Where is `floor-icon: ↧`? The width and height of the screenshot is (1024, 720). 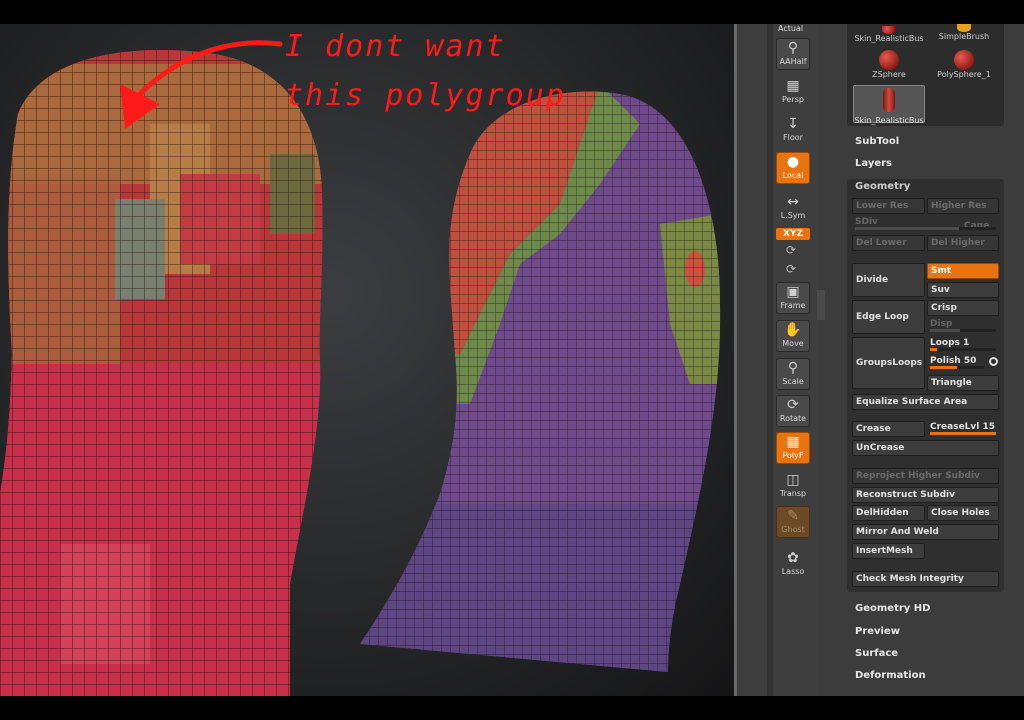 floor-icon: ↧ is located at coordinates (793, 124).